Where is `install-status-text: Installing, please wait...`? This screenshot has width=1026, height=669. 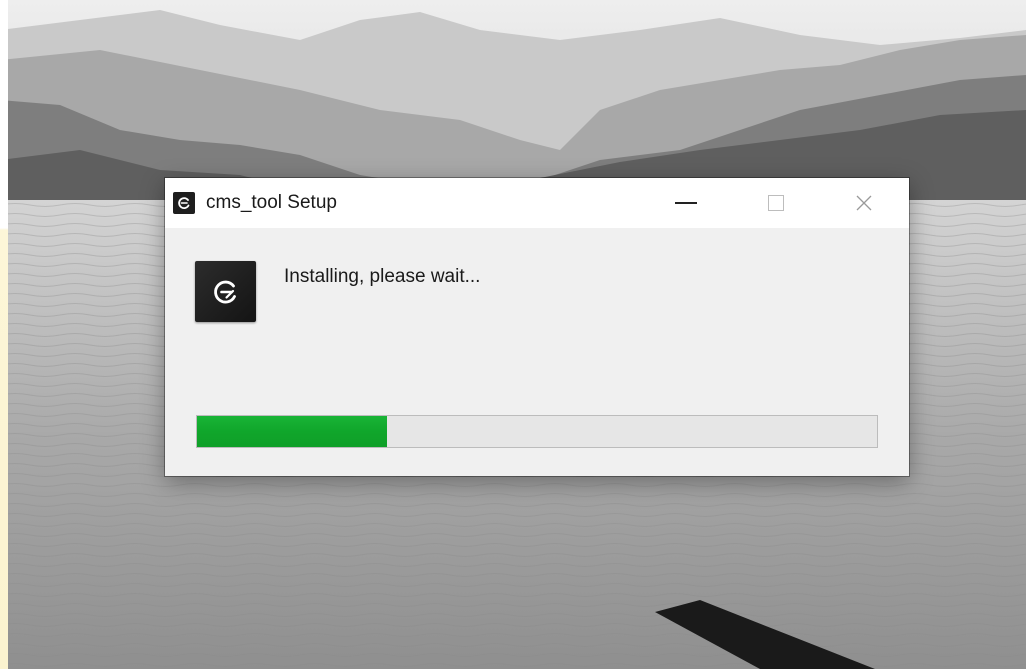 install-status-text: Installing, please wait... is located at coordinates (382, 276).